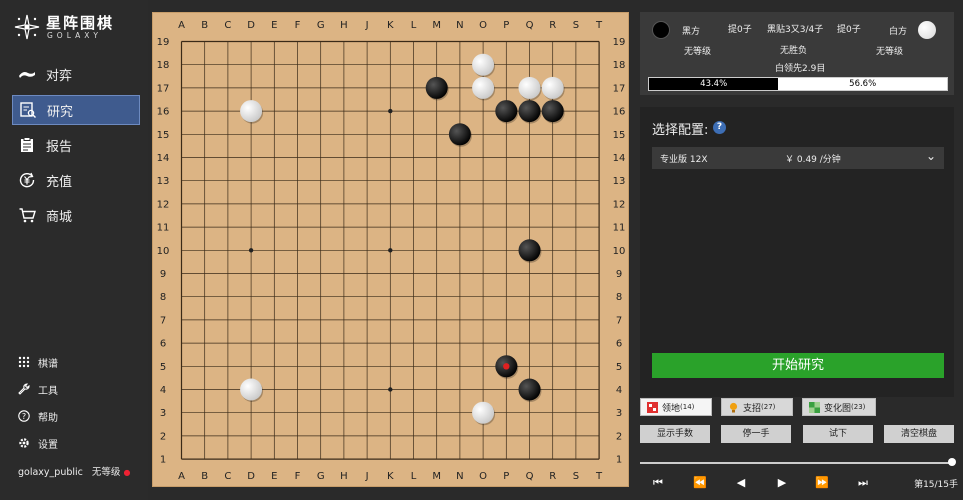  What do you see at coordinates (163, 436) in the screenshot?
I see `row-label-left: 2` at bounding box center [163, 436].